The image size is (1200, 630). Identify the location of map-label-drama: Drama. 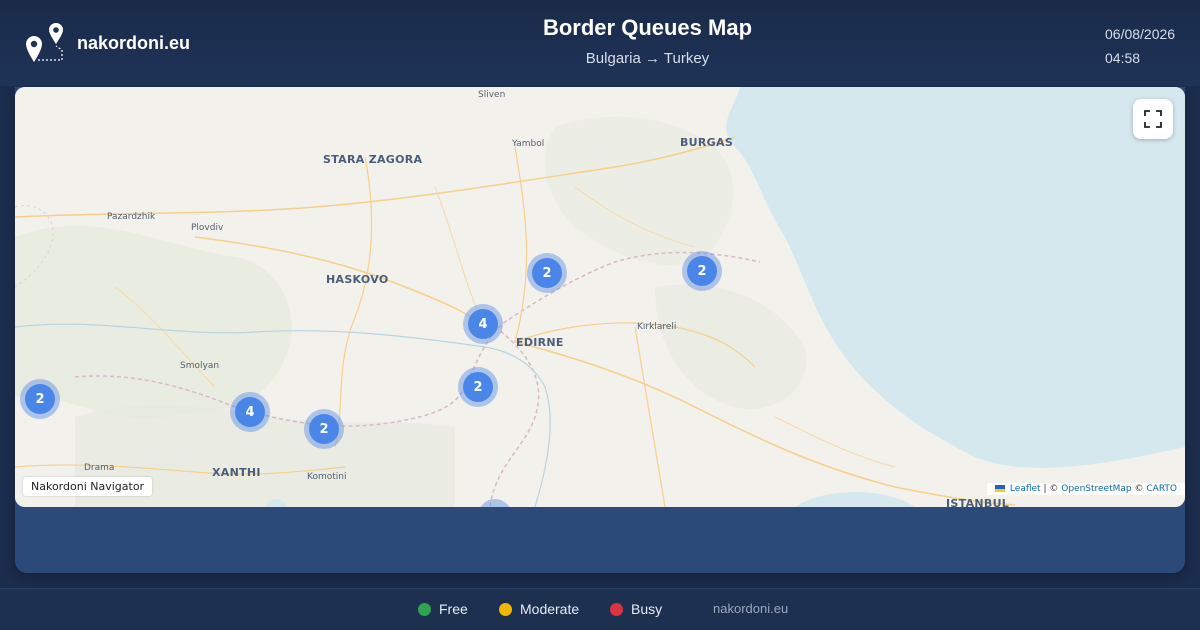
(99, 468).